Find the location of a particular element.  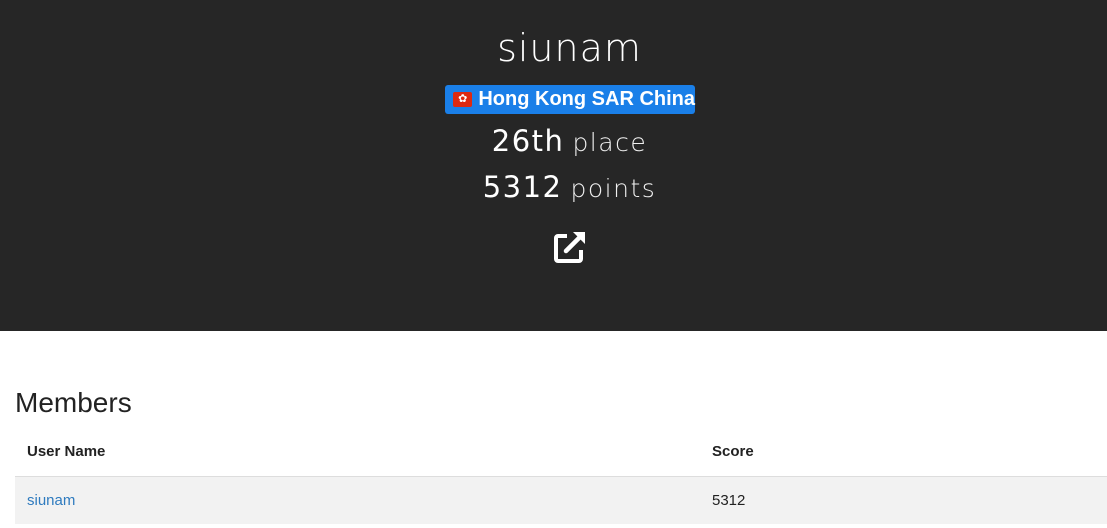

column-header-score: Score is located at coordinates (903, 452).